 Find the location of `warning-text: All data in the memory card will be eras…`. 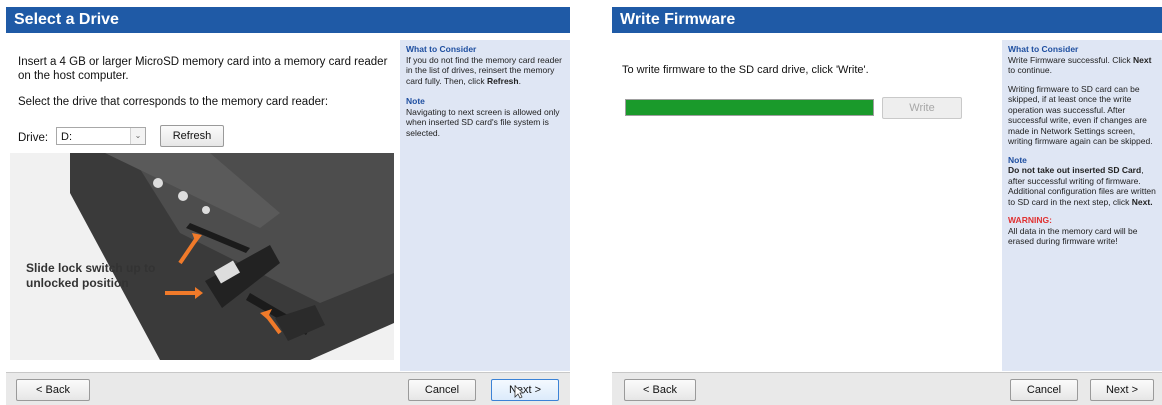

warning-text: All data in the memory card will be eras… is located at coordinates (1073, 236).